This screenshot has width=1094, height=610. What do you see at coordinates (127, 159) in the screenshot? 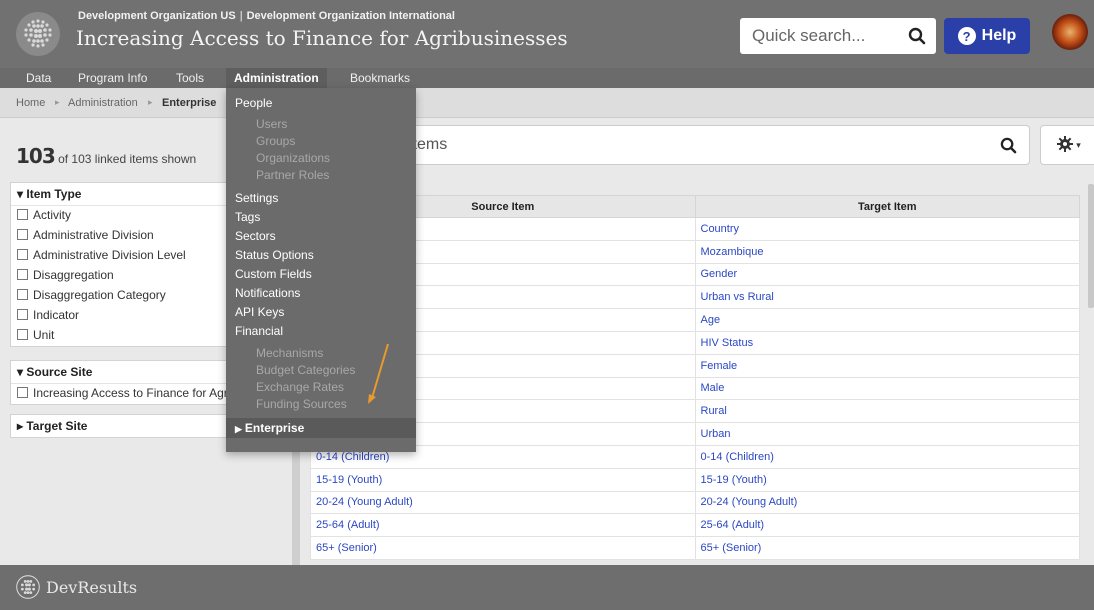
I see `item-count-text: of 103 linked items shown` at bounding box center [127, 159].